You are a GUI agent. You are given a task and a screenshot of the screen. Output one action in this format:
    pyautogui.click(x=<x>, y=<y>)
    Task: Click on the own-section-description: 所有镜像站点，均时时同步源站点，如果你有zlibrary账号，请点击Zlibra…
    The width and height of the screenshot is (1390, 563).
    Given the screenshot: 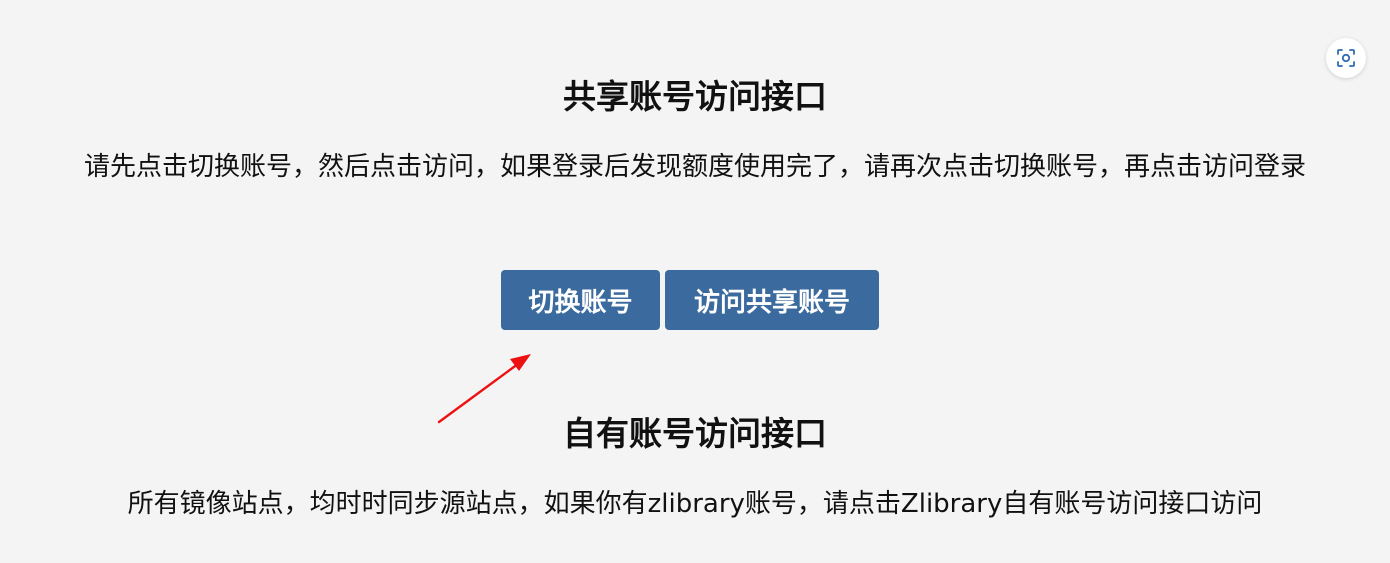 What is the action you would take?
    pyautogui.click(x=695, y=504)
    